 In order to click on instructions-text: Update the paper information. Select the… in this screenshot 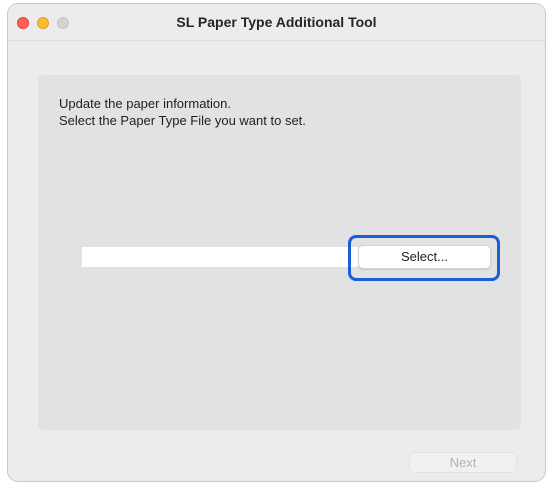, I will do `click(182, 112)`.